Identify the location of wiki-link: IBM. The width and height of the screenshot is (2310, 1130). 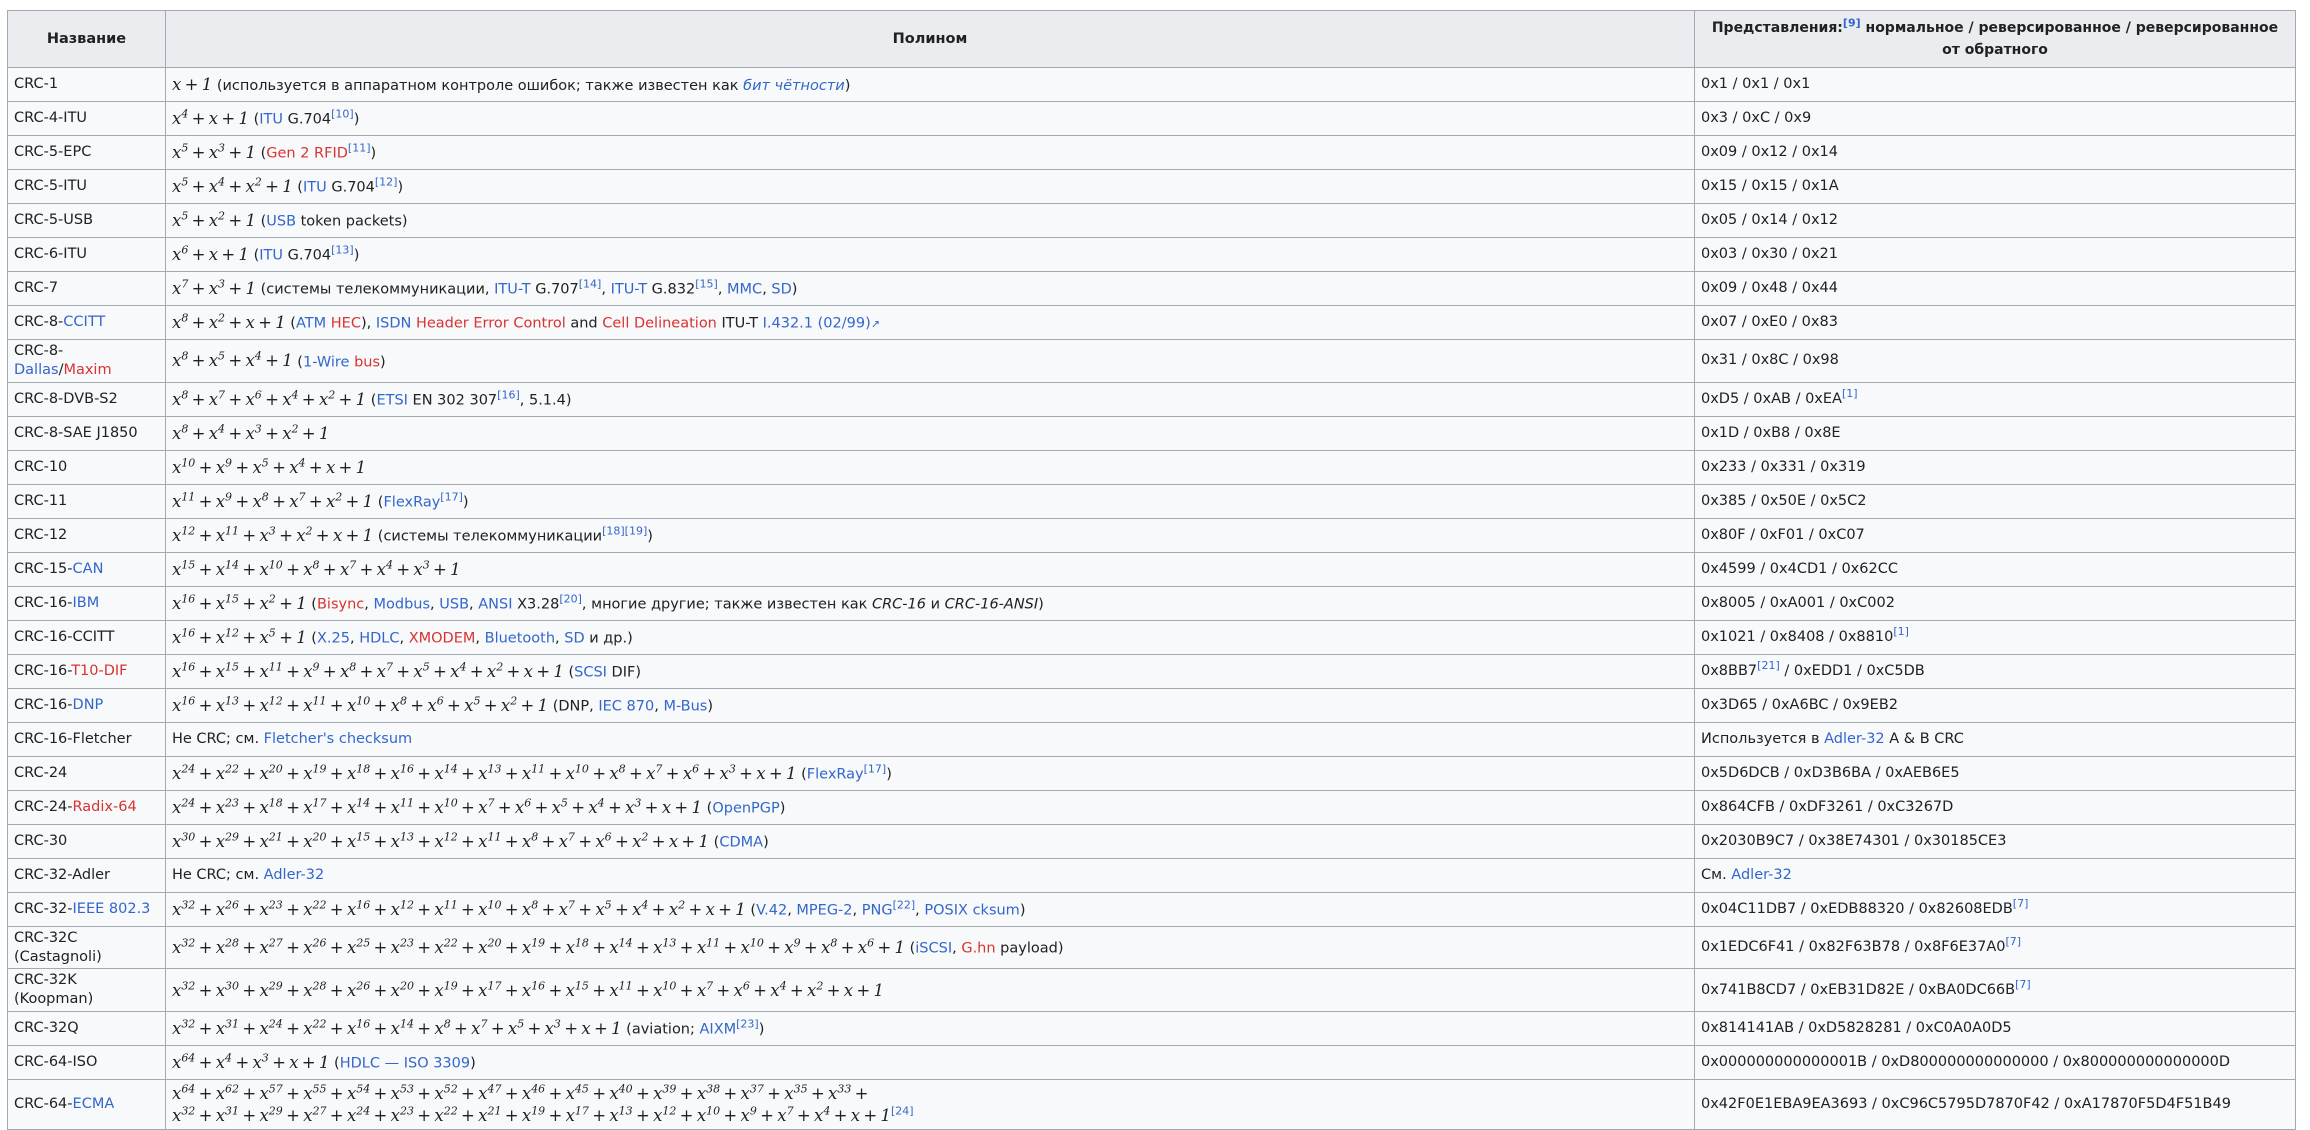
(86, 603).